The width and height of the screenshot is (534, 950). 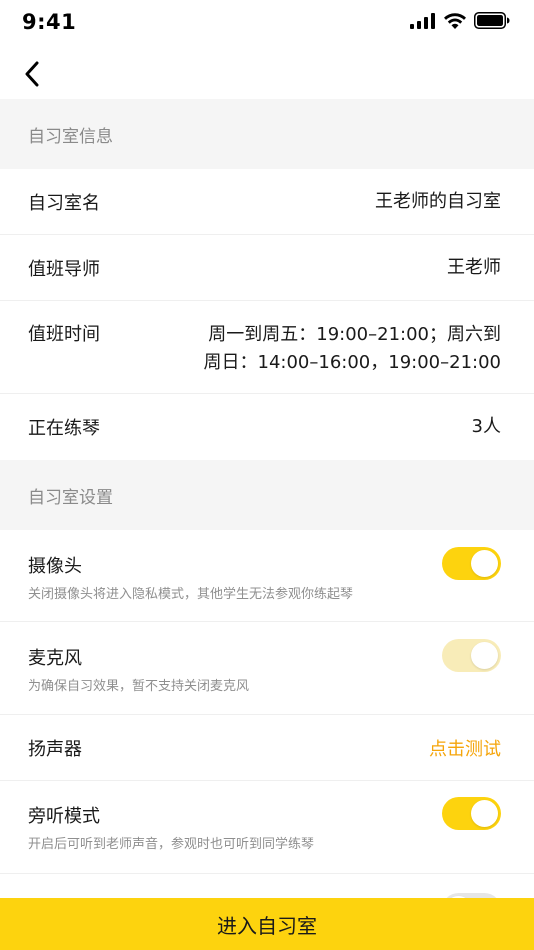 I want to click on room-name-label: 自习室名, so click(x=64, y=203).